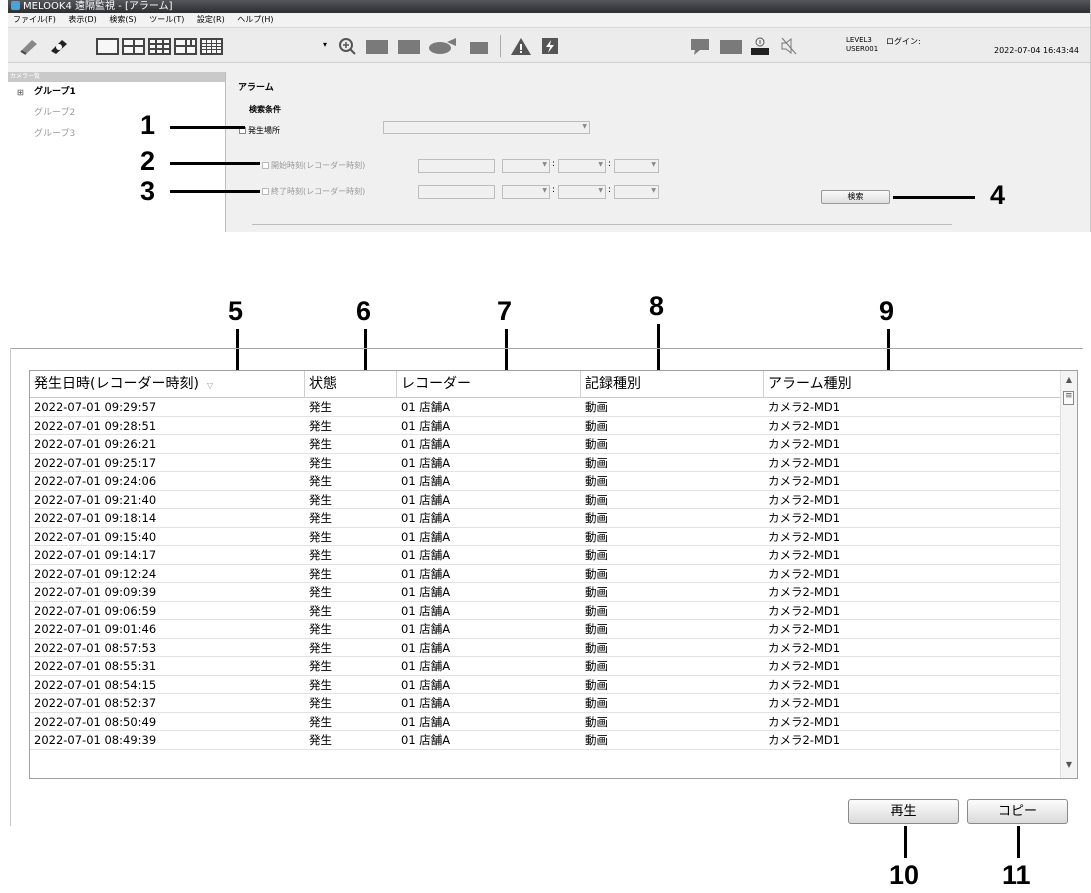 The width and height of the screenshot is (1091, 893). I want to click on table-row: 2022-07-01 09:25:17 発生 01 店舗A 動画 カメラ2-MD1, so click(545, 463).